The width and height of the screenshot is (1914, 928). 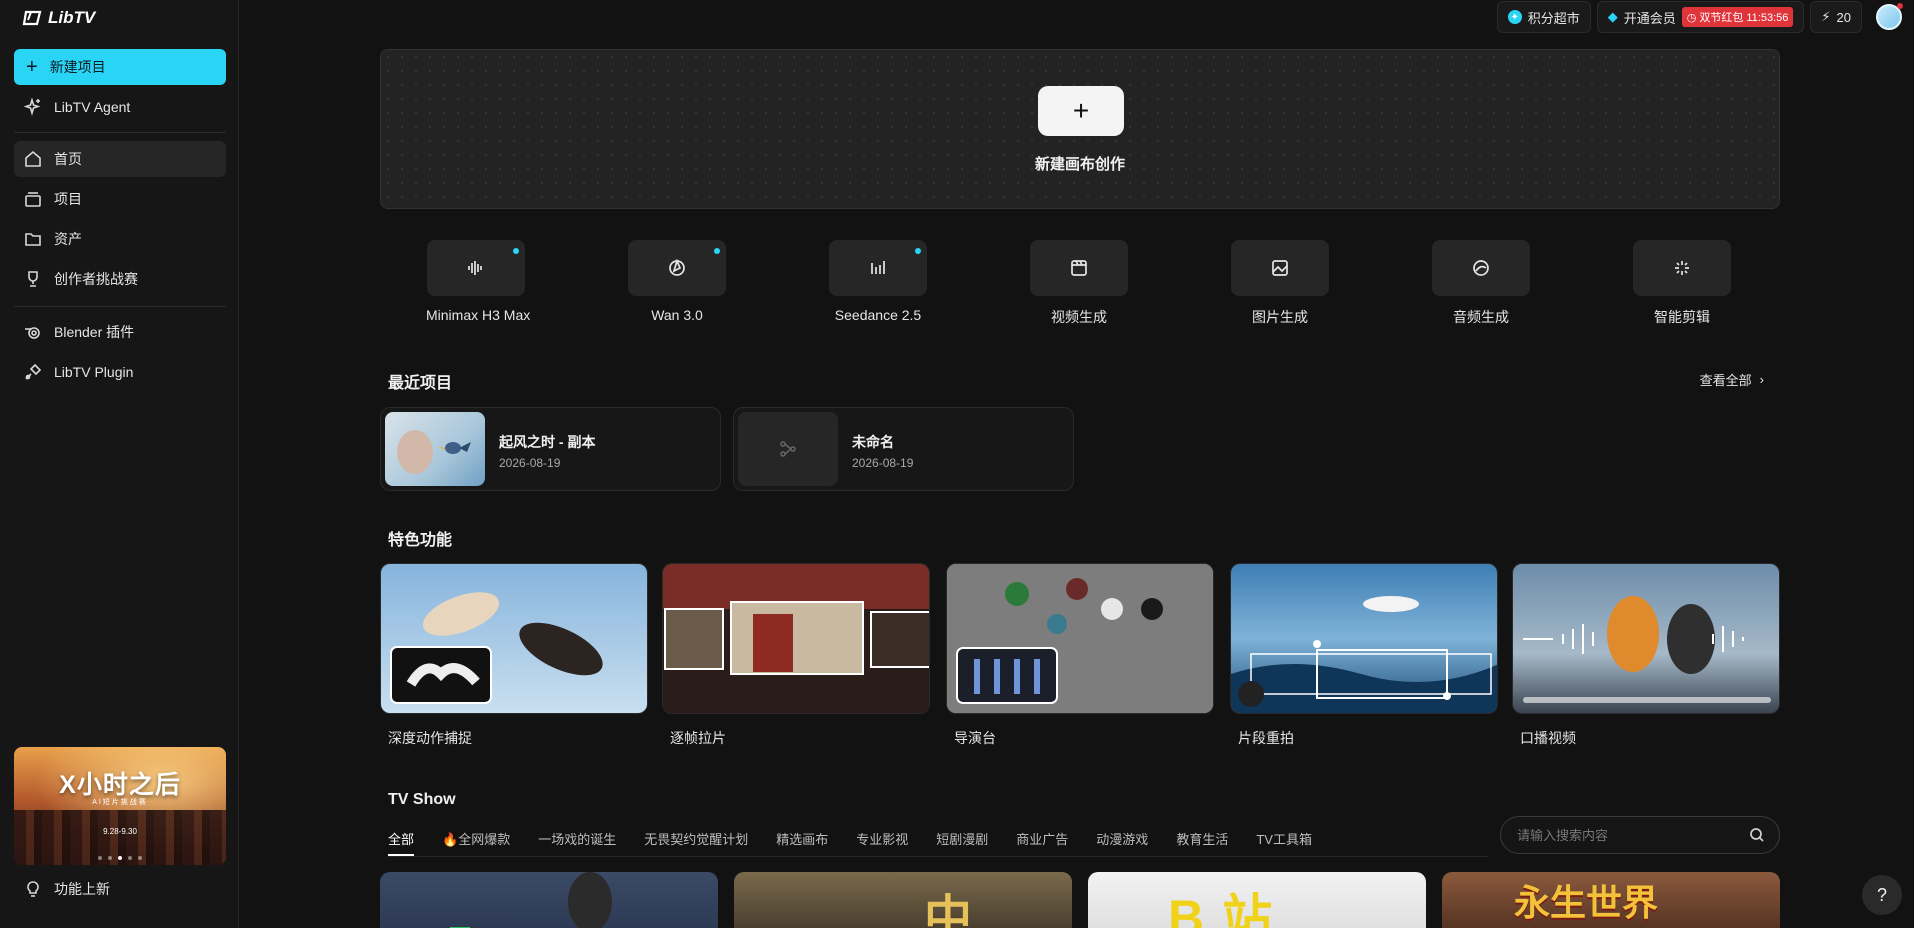 I want to click on waveform-icon, so click(x=475, y=268).